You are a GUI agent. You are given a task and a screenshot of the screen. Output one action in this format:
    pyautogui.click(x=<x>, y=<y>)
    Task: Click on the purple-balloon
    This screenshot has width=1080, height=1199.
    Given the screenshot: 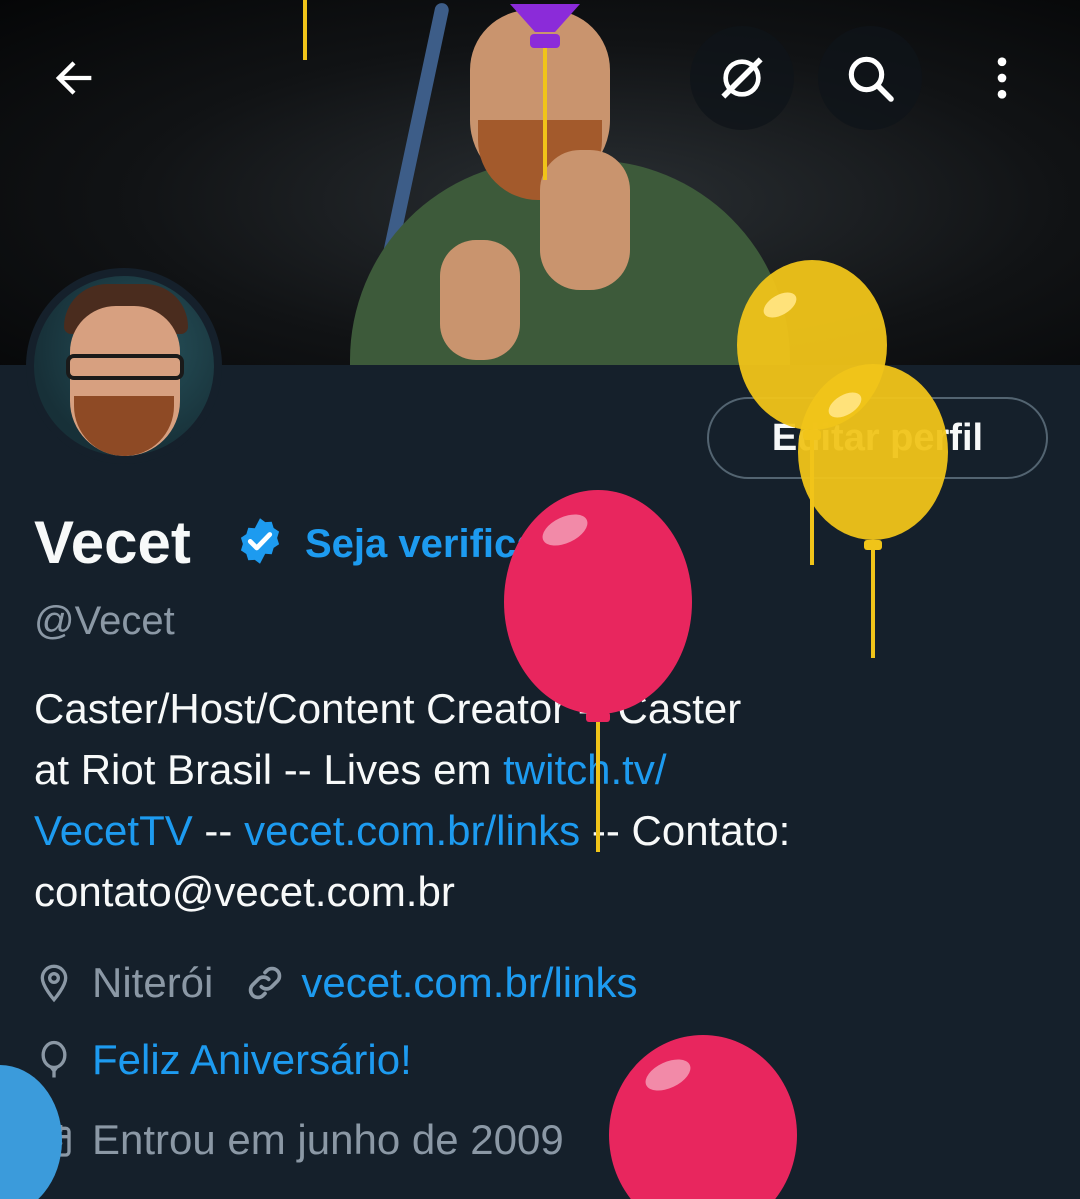 What is the action you would take?
    pyautogui.click(x=545, y=92)
    